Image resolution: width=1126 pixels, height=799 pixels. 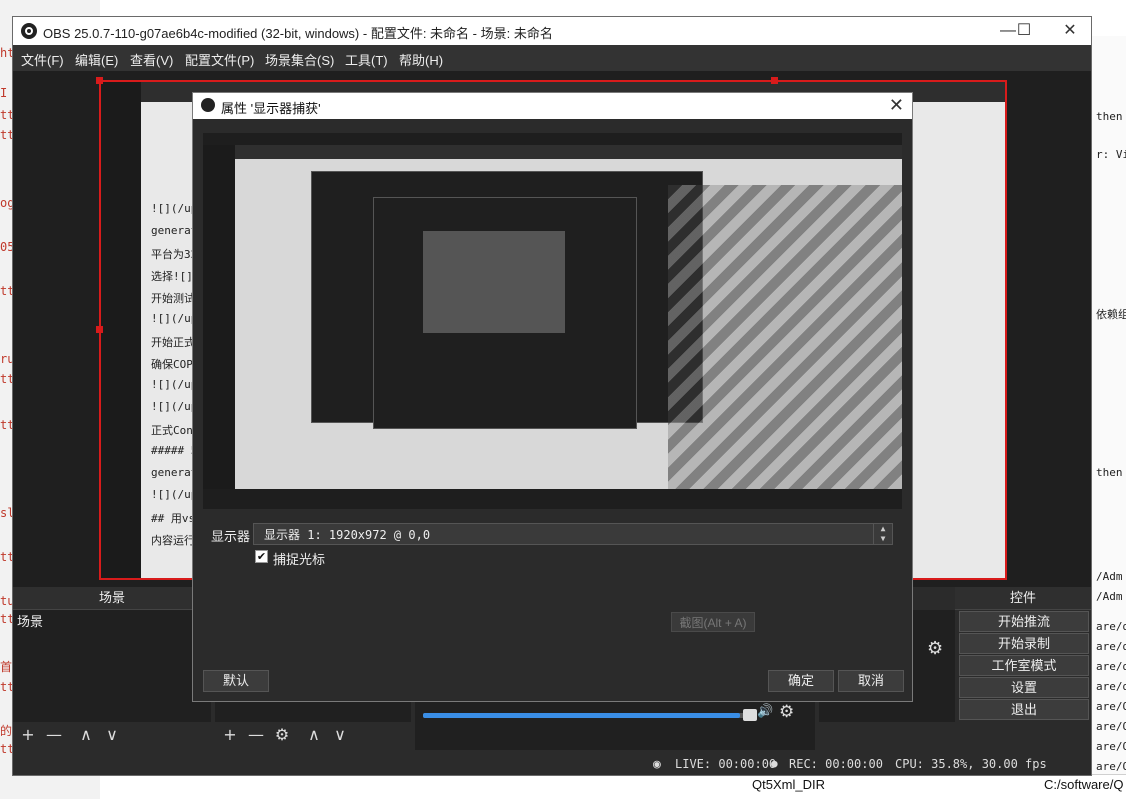 What do you see at coordinates (42, 59) in the screenshot?
I see `menu-file: 文件(F)` at bounding box center [42, 59].